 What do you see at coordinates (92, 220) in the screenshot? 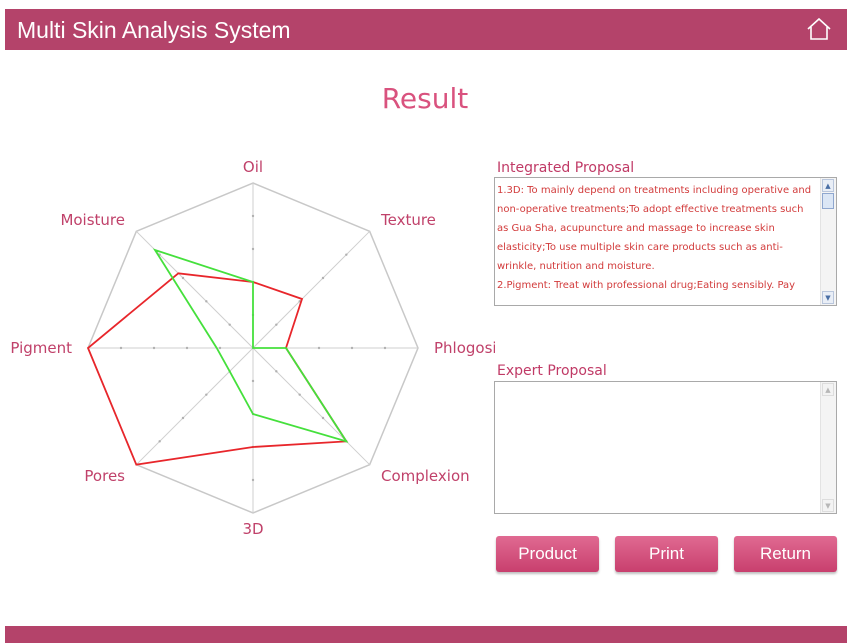
I see `radar-label-moisture: Moisture` at bounding box center [92, 220].